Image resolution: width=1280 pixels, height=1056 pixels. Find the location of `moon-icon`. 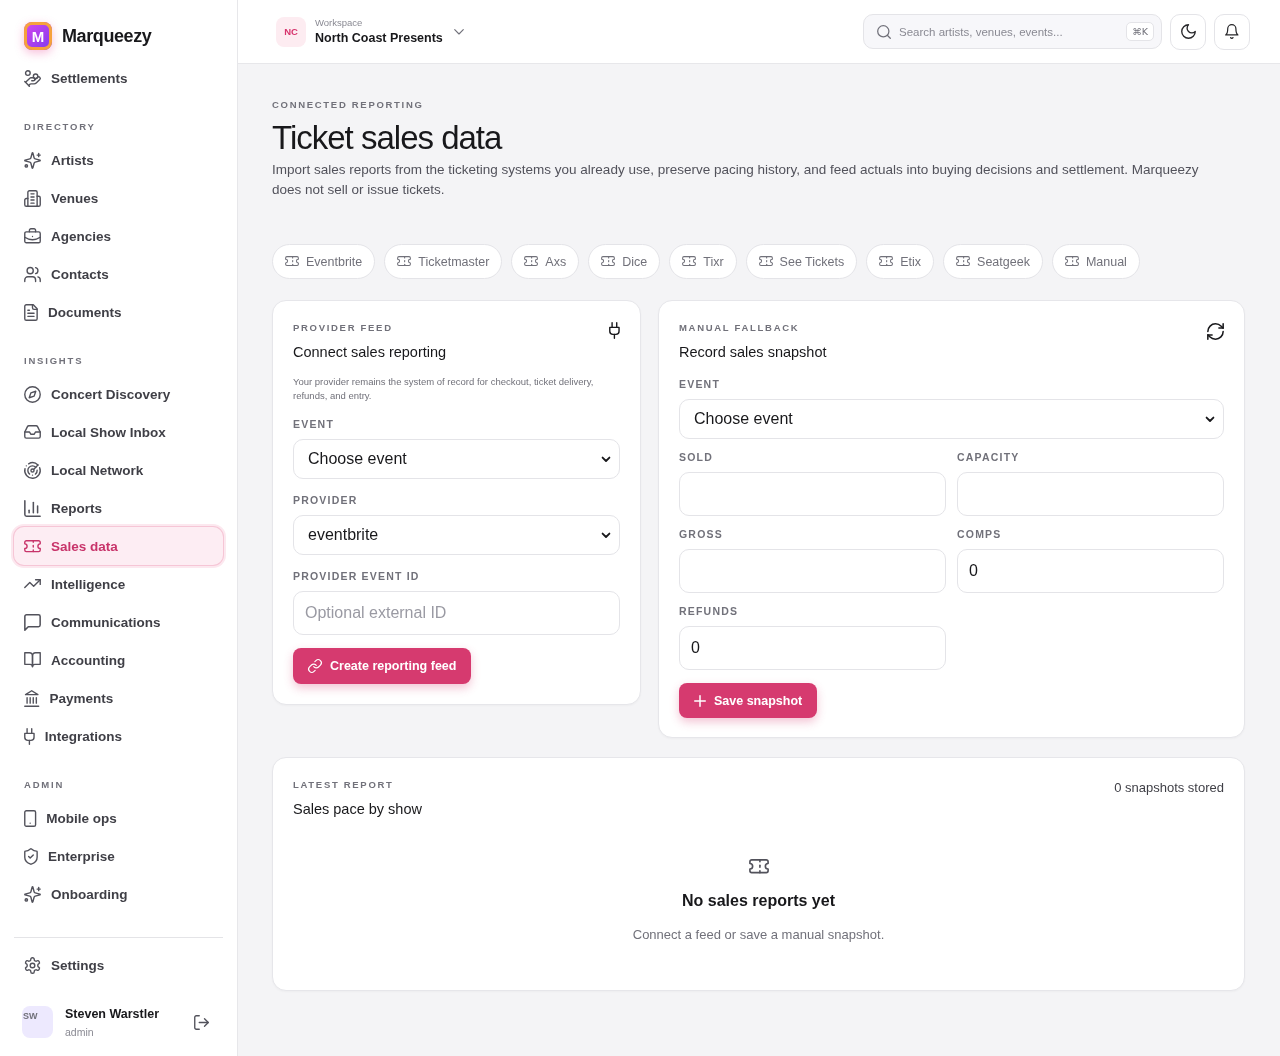

moon-icon is located at coordinates (1188, 31).